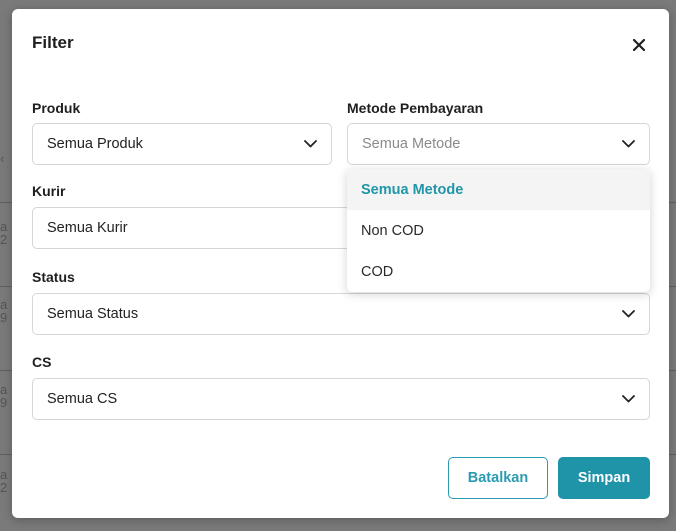 Image resolution: width=676 pixels, height=531 pixels. Describe the element at coordinates (498, 478) in the screenshot. I see `cancel-button: Batalkan` at that location.